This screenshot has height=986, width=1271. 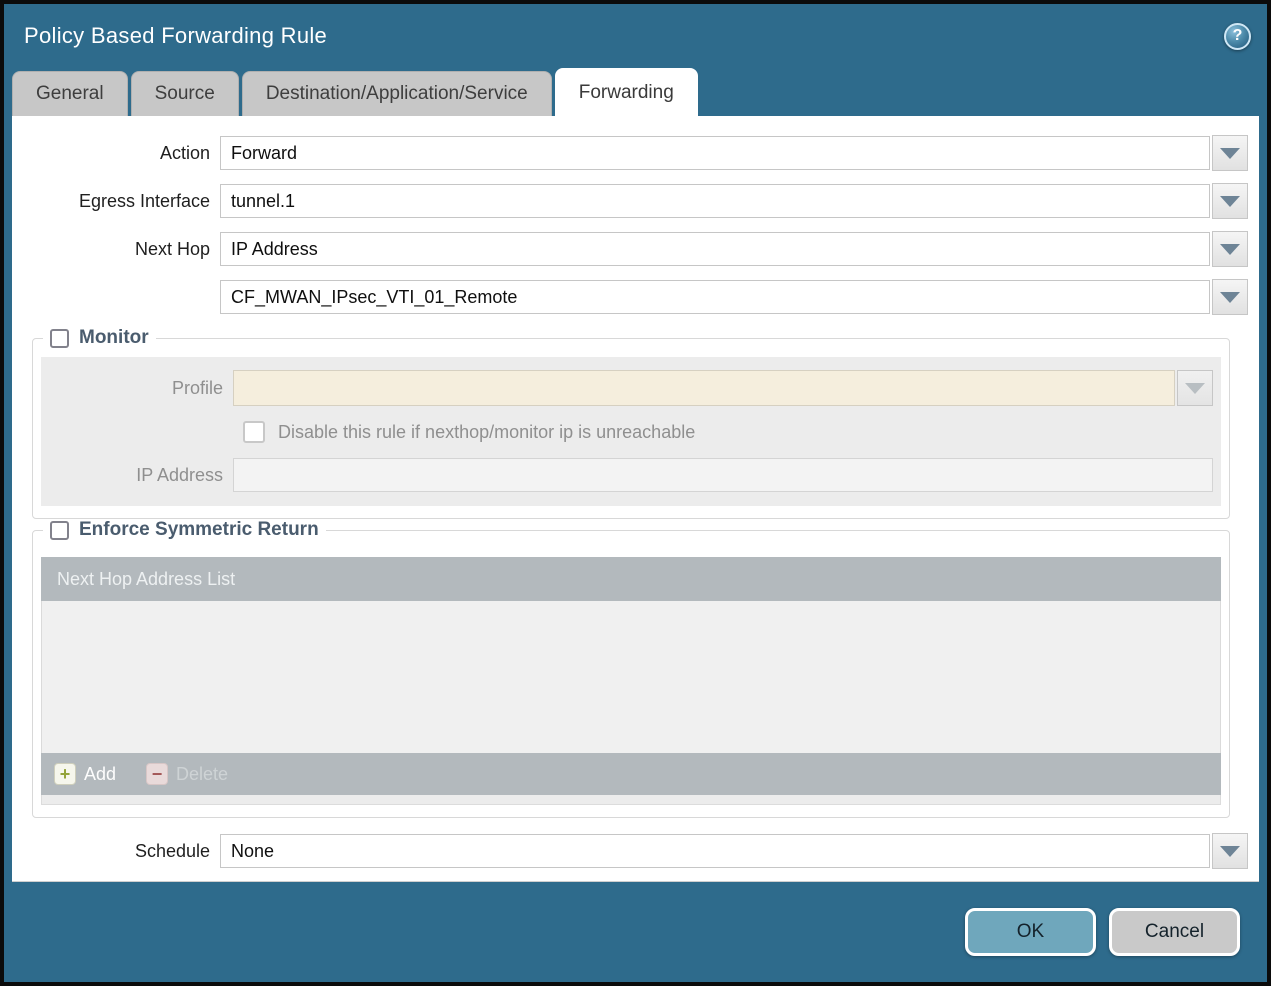 I want to click on egress-interface-label: Egress Interface, so click(x=144, y=200).